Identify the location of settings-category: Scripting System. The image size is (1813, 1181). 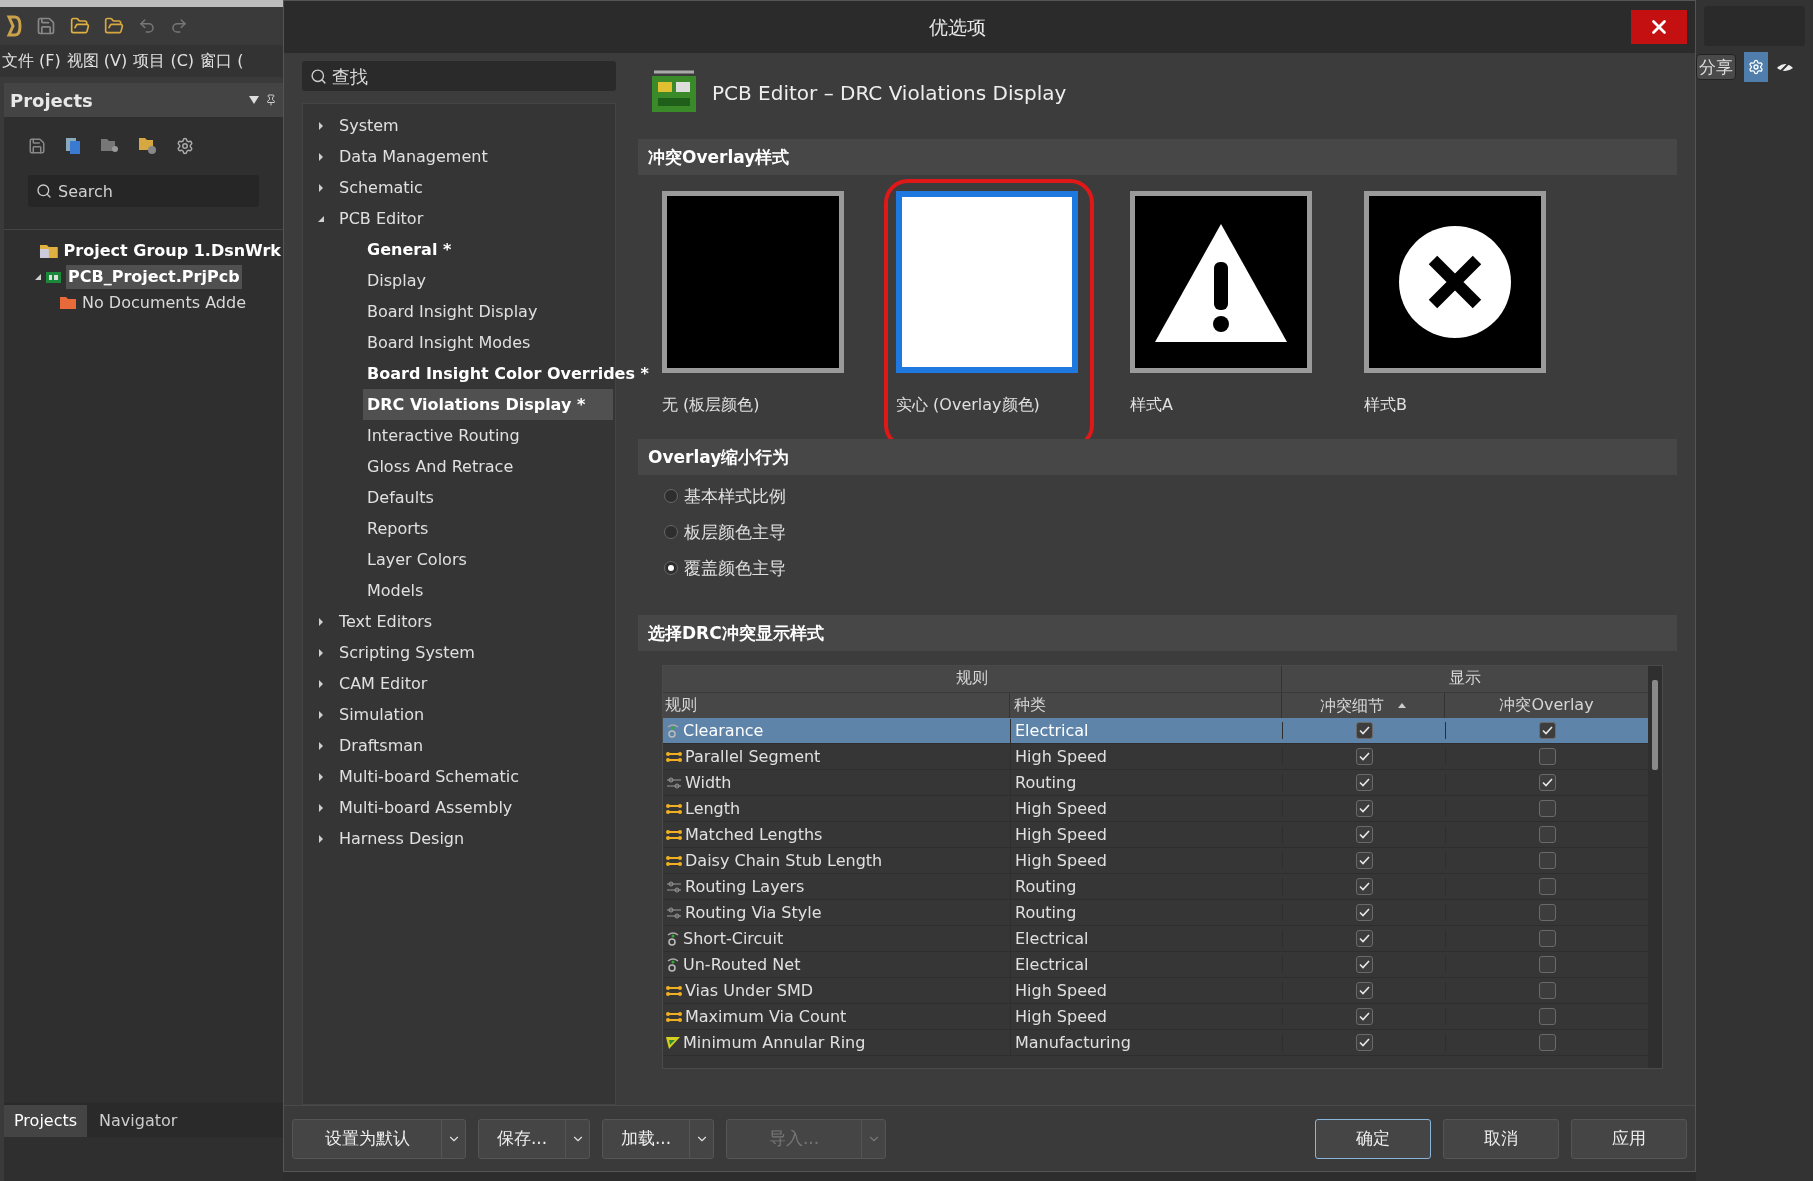
(407, 652).